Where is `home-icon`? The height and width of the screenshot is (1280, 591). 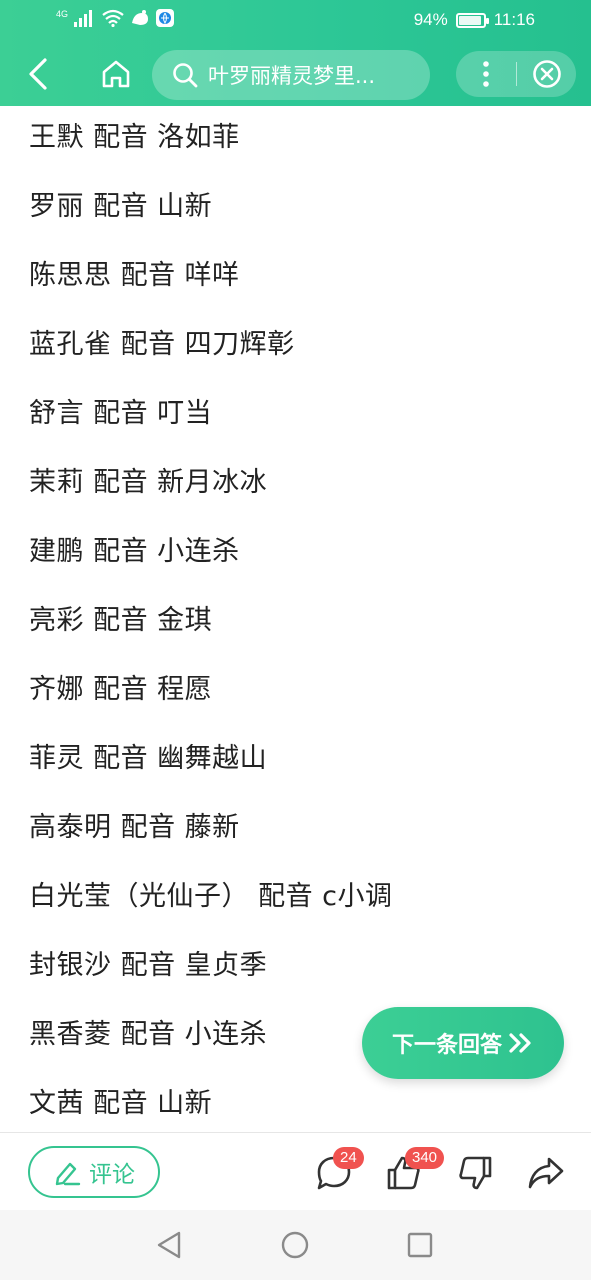 home-icon is located at coordinates (116, 74).